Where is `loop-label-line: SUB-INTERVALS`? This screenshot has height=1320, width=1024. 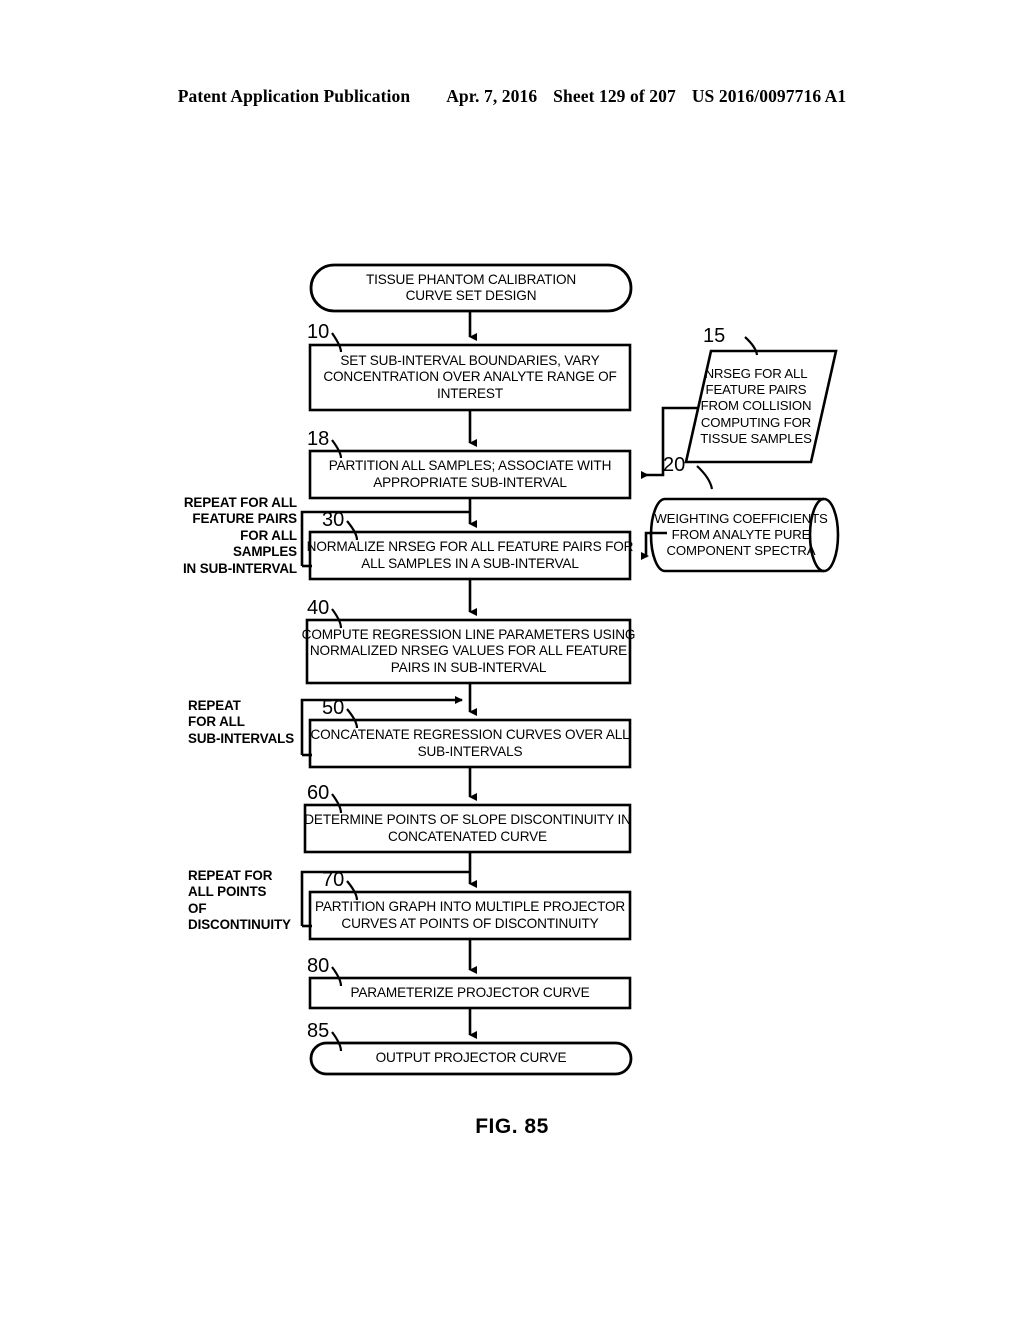
loop-label-line: SUB-INTERVALS is located at coordinates (241, 738).